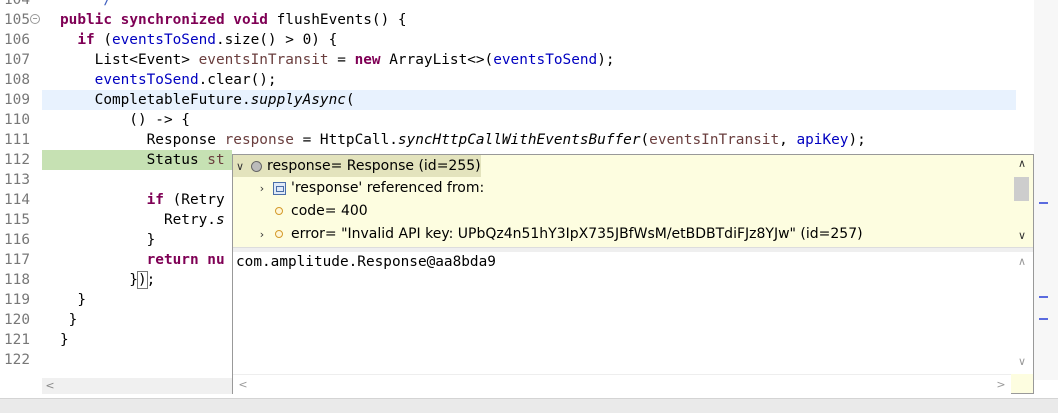 The image size is (1058, 413). What do you see at coordinates (17, 240) in the screenshot?
I see `line-number: 116` at bounding box center [17, 240].